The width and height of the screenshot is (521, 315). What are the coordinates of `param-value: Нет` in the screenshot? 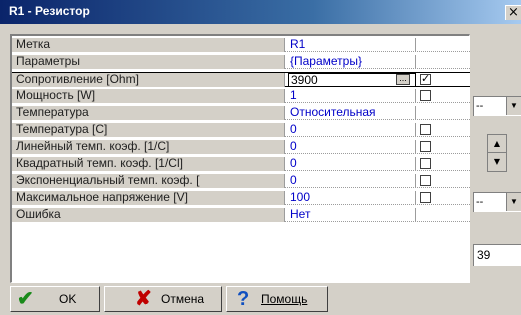 It's located at (352, 215).